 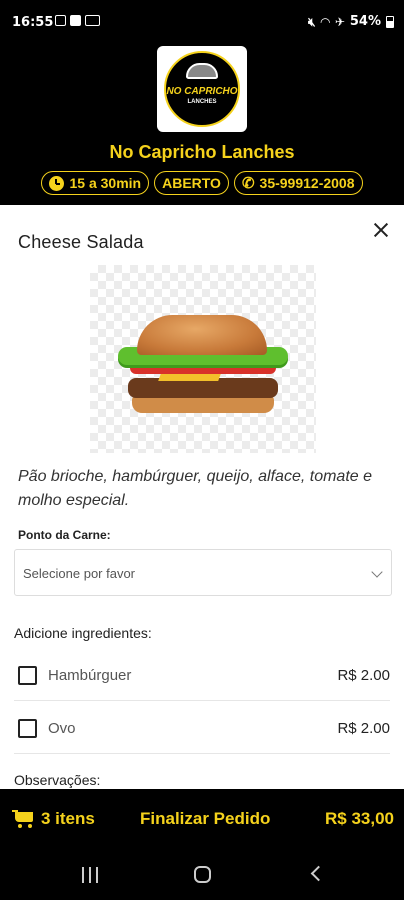 I want to click on phone-text: 35-99912-2008, so click(x=307, y=183).